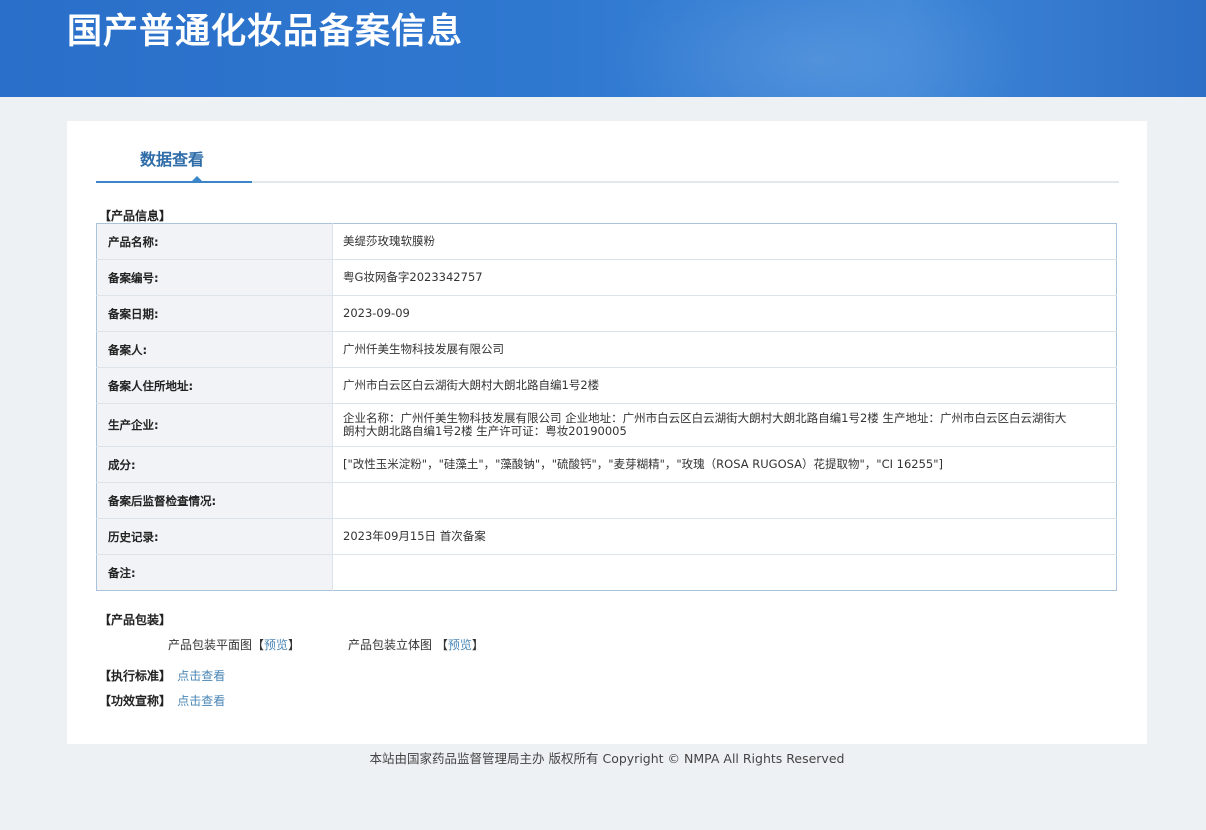 The width and height of the screenshot is (1206, 830). What do you see at coordinates (171, 159) in the screenshot?
I see `tab-label: 数据查看` at bounding box center [171, 159].